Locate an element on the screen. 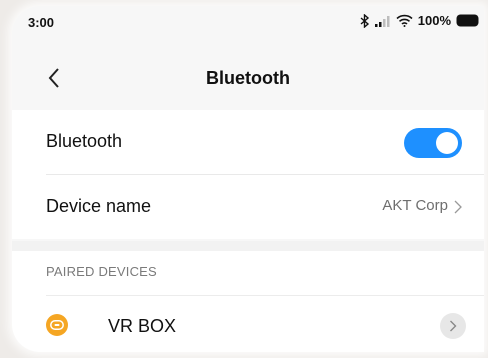 Image resolution: width=488 pixels, height=358 pixels. device-name-value: AKT Corp is located at coordinates (415, 205).